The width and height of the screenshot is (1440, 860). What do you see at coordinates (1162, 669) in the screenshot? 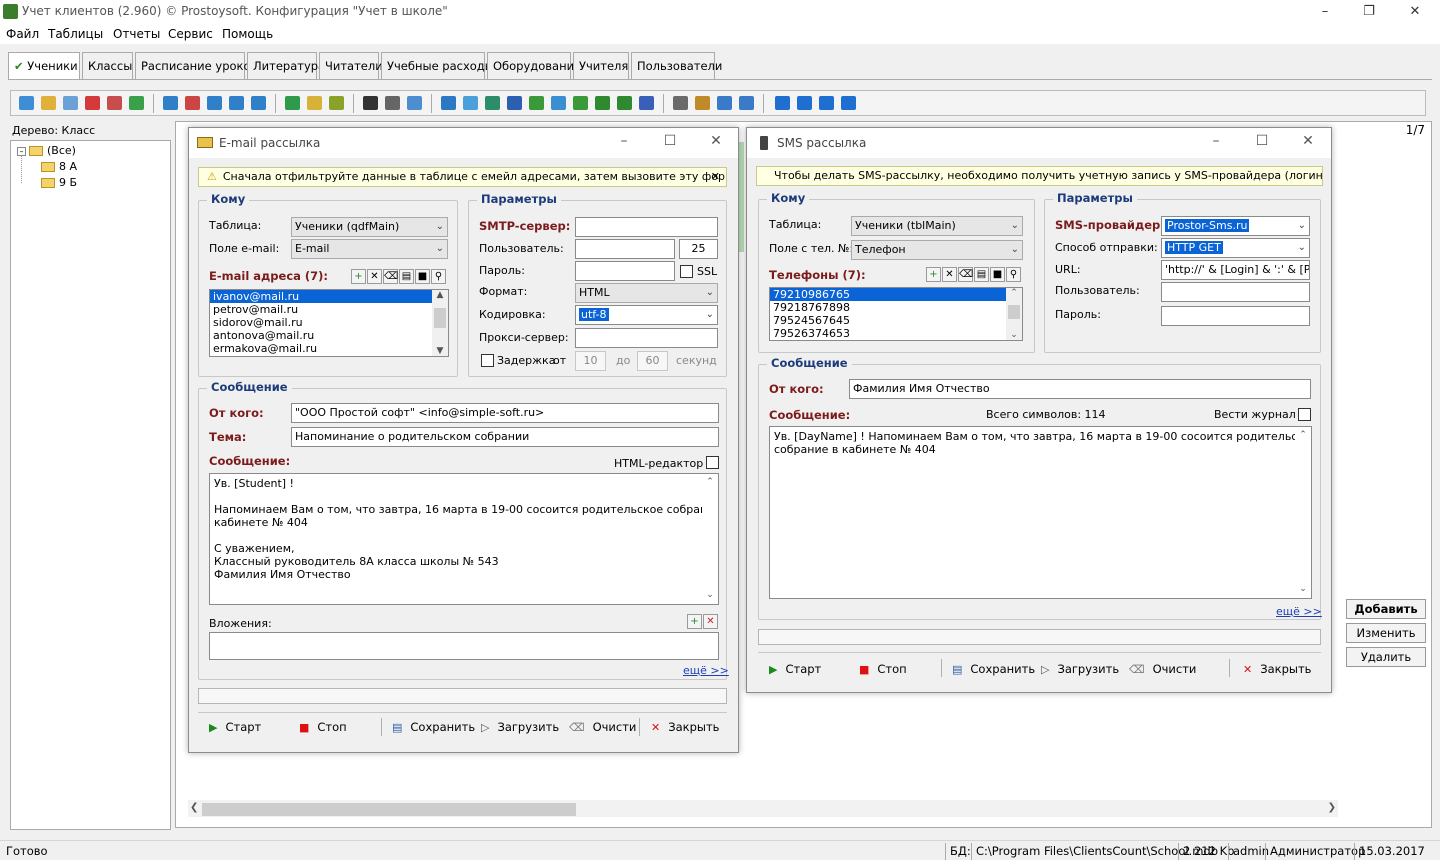
I see `sms-clear-button: ⌫ Очисти` at bounding box center [1162, 669].